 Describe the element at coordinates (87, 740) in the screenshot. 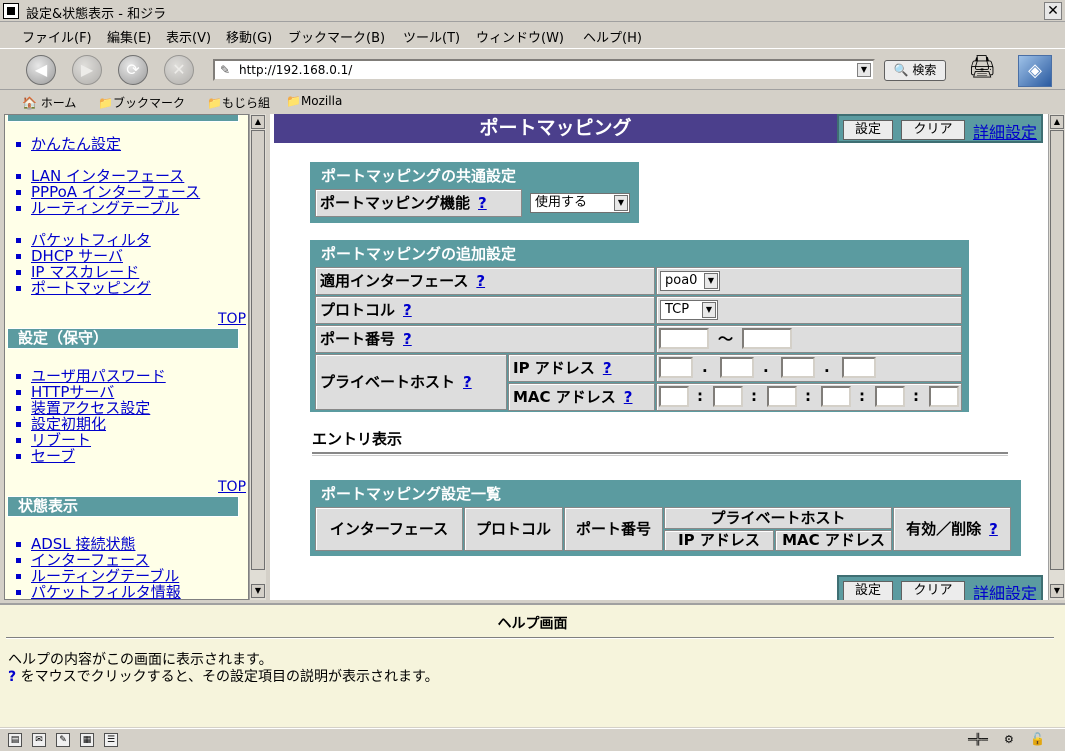

I see `address-book-icon: ▦` at that location.